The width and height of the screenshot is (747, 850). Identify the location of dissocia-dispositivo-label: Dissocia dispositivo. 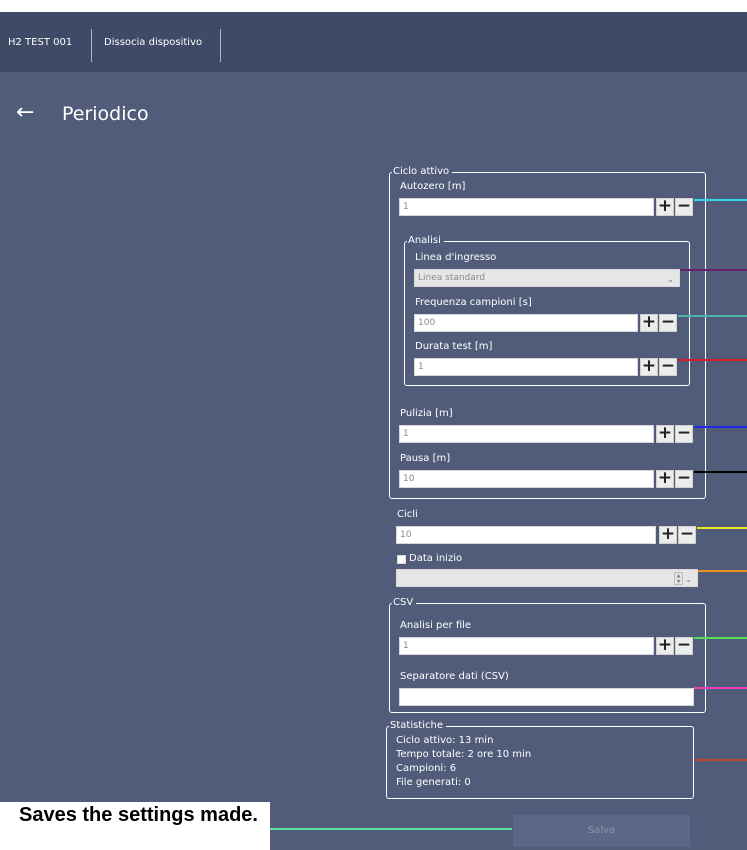
(153, 42).